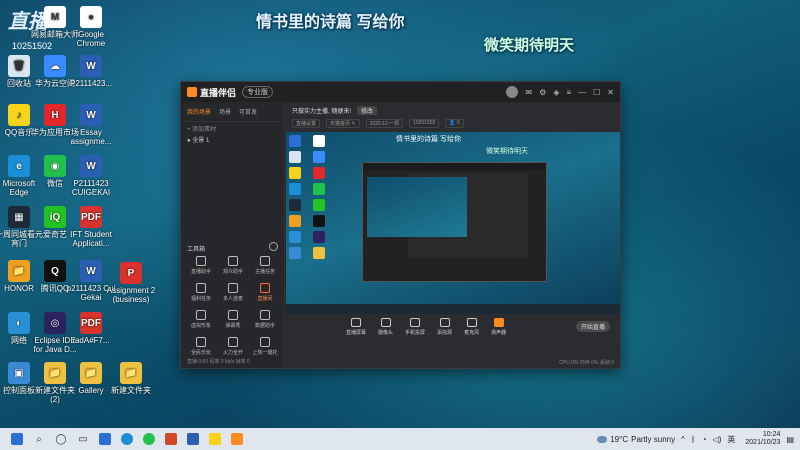 The width and height of the screenshot is (800, 450). Describe the element at coordinates (201, 128) in the screenshot. I see `add-source-button: + 添加素材` at that location.